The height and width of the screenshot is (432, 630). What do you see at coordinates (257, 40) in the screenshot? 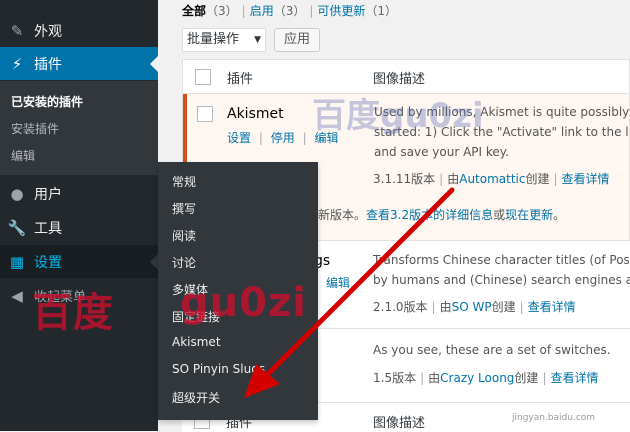
I see `dropdown-caret-icon: ▼` at bounding box center [257, 40].